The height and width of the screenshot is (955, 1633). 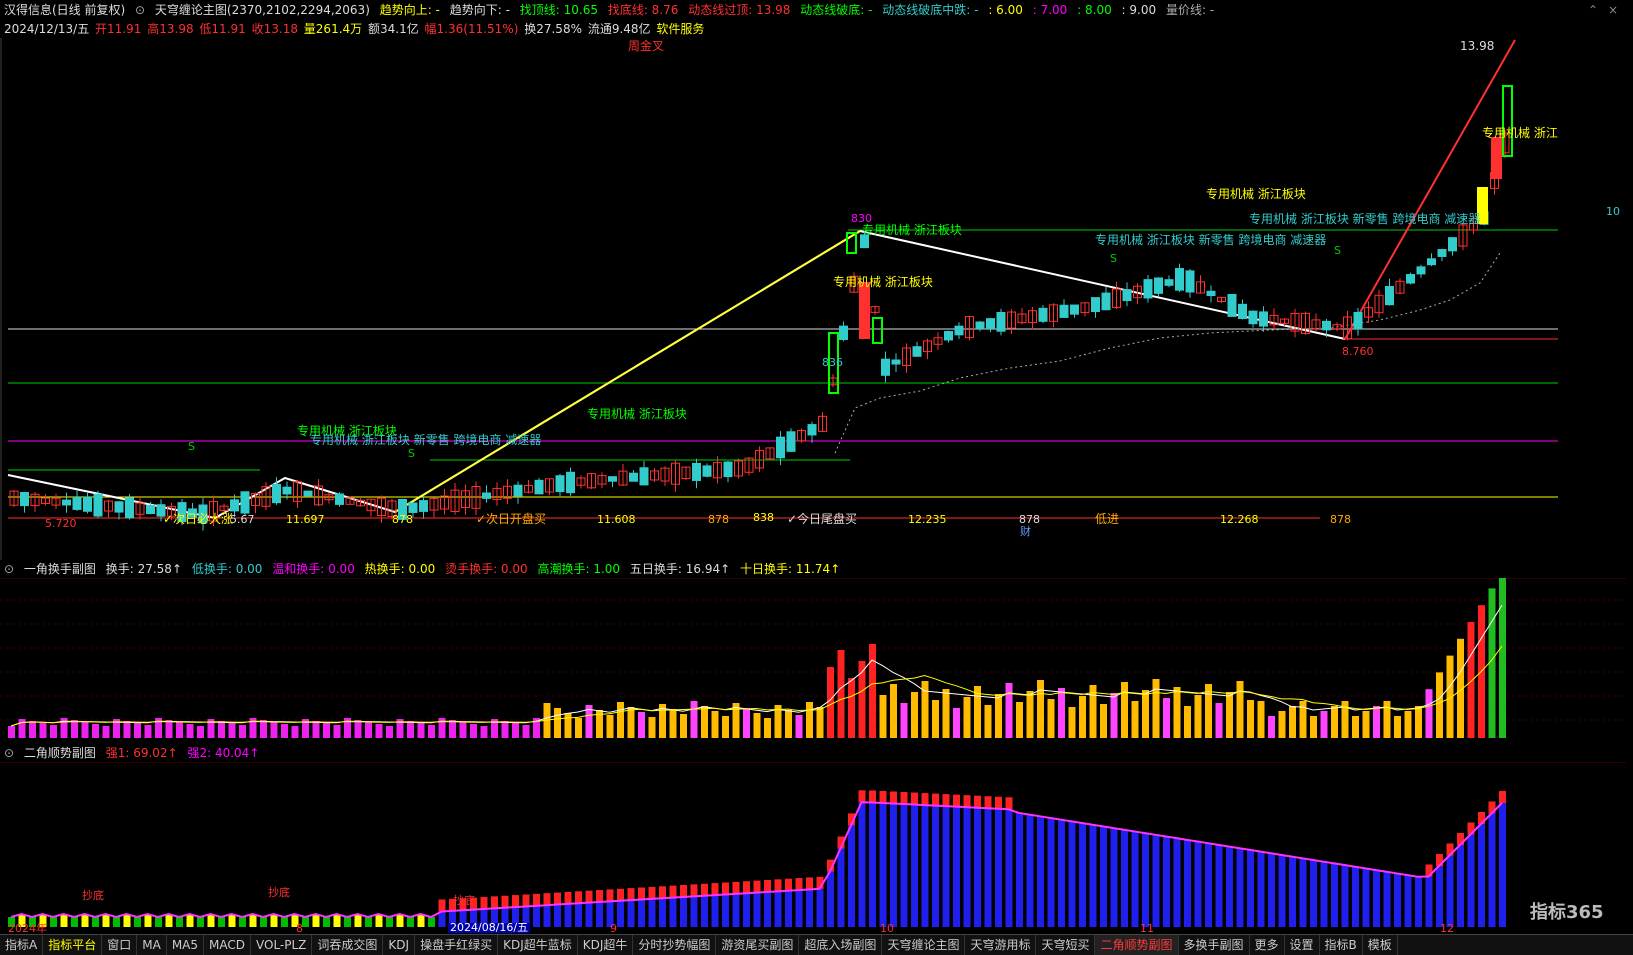 I want to click on tab-7: 词吞成交图, so click(x=348, y=945).